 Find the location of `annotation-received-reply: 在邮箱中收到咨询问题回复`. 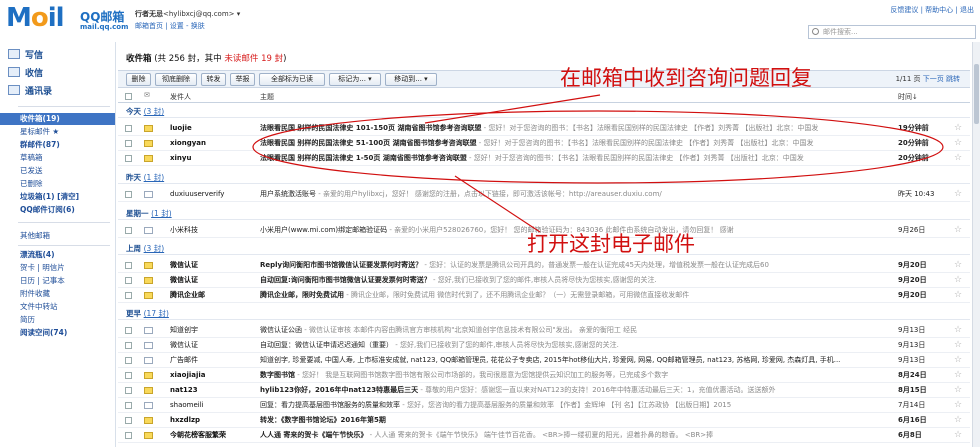

annotation-received-reply: 在邮箱中收到咨询问题回复 is located at coordinates (686, 78).